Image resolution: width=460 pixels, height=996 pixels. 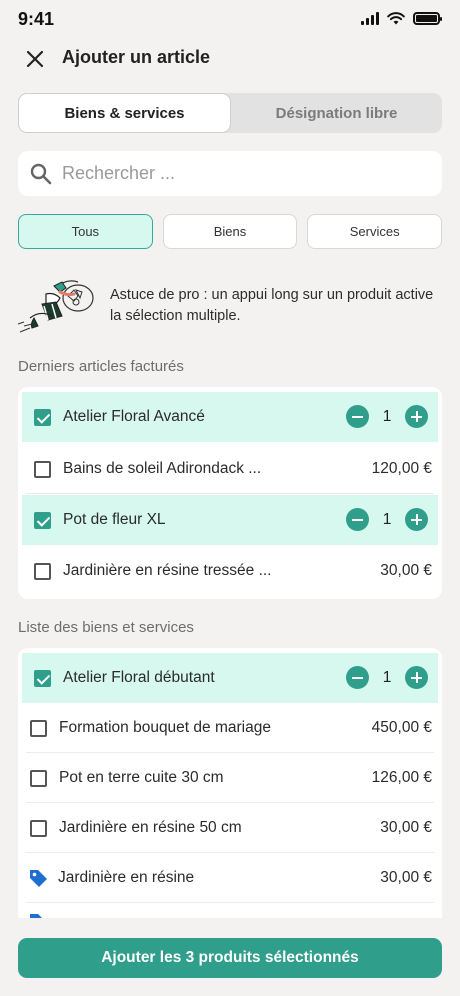 What do you see at coordinates (114, 519) in the screenshot?
I see `item-label: Pot de fleur XL` at bounding box center [114, 519].